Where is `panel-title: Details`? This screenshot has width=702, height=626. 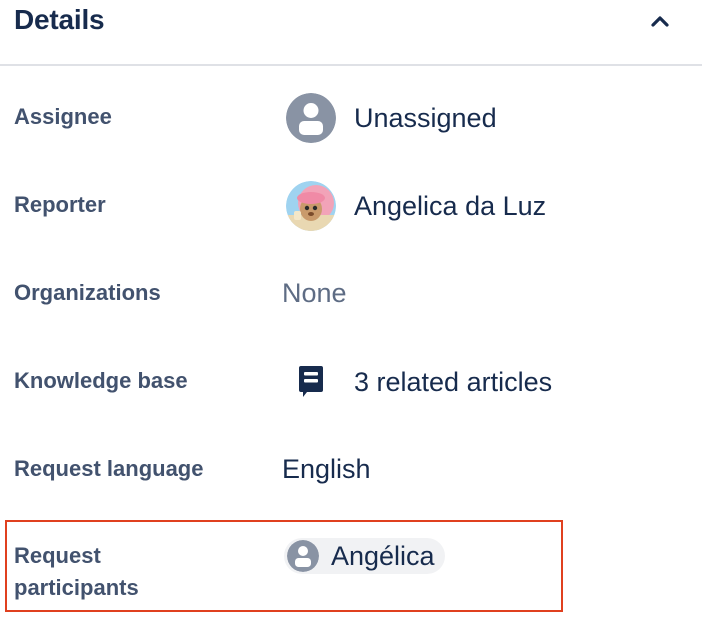 panel-title: Details is located at coordinates (59, 19).